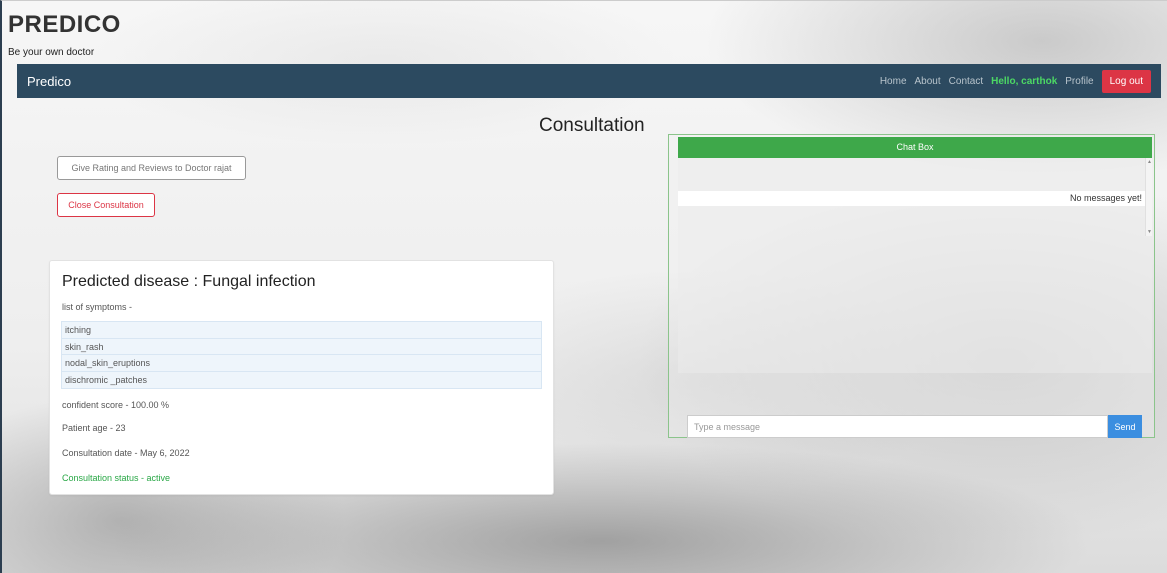  I want to click on navbar-brand: Predico, so click(49, 81).